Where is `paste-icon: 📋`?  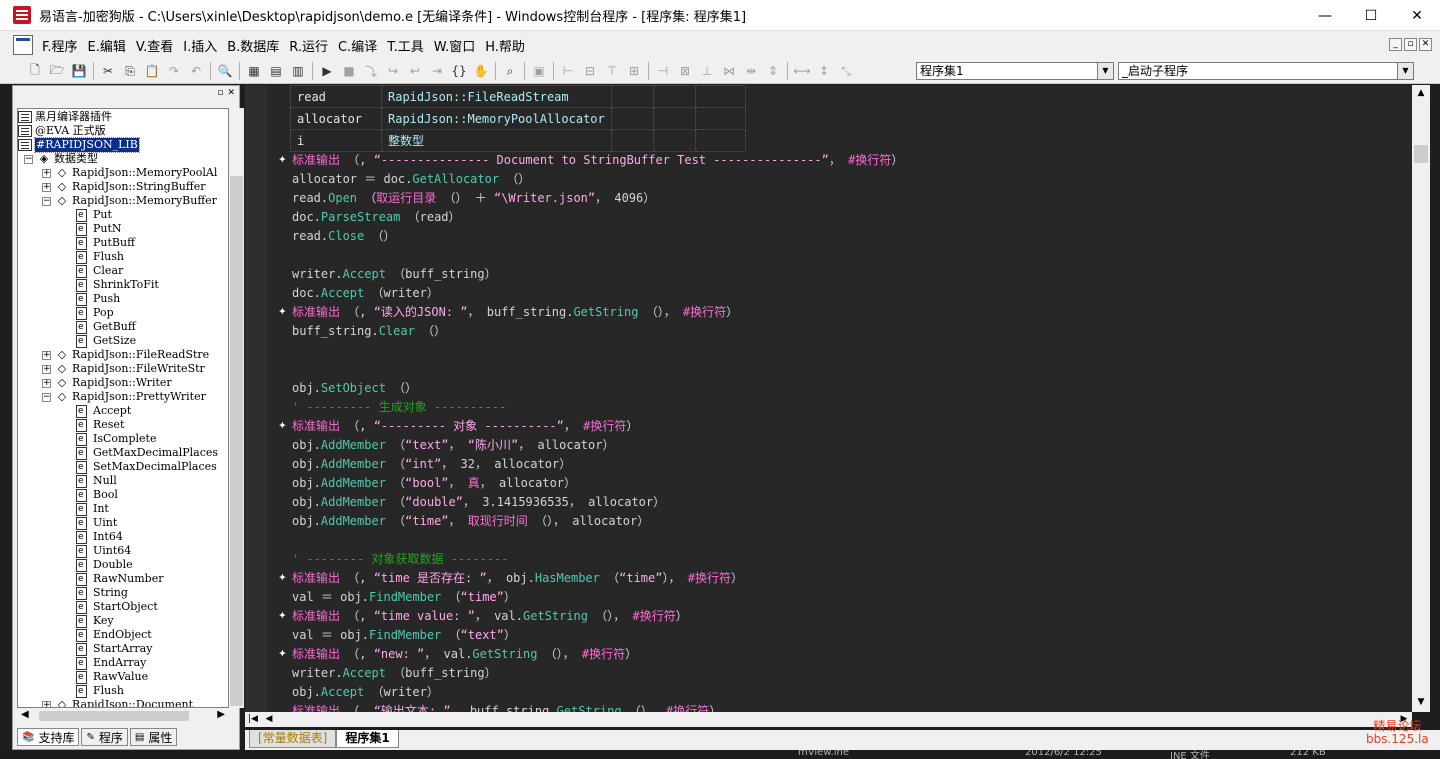 paste-icon: 📋 is located at coordinates (152, 71).